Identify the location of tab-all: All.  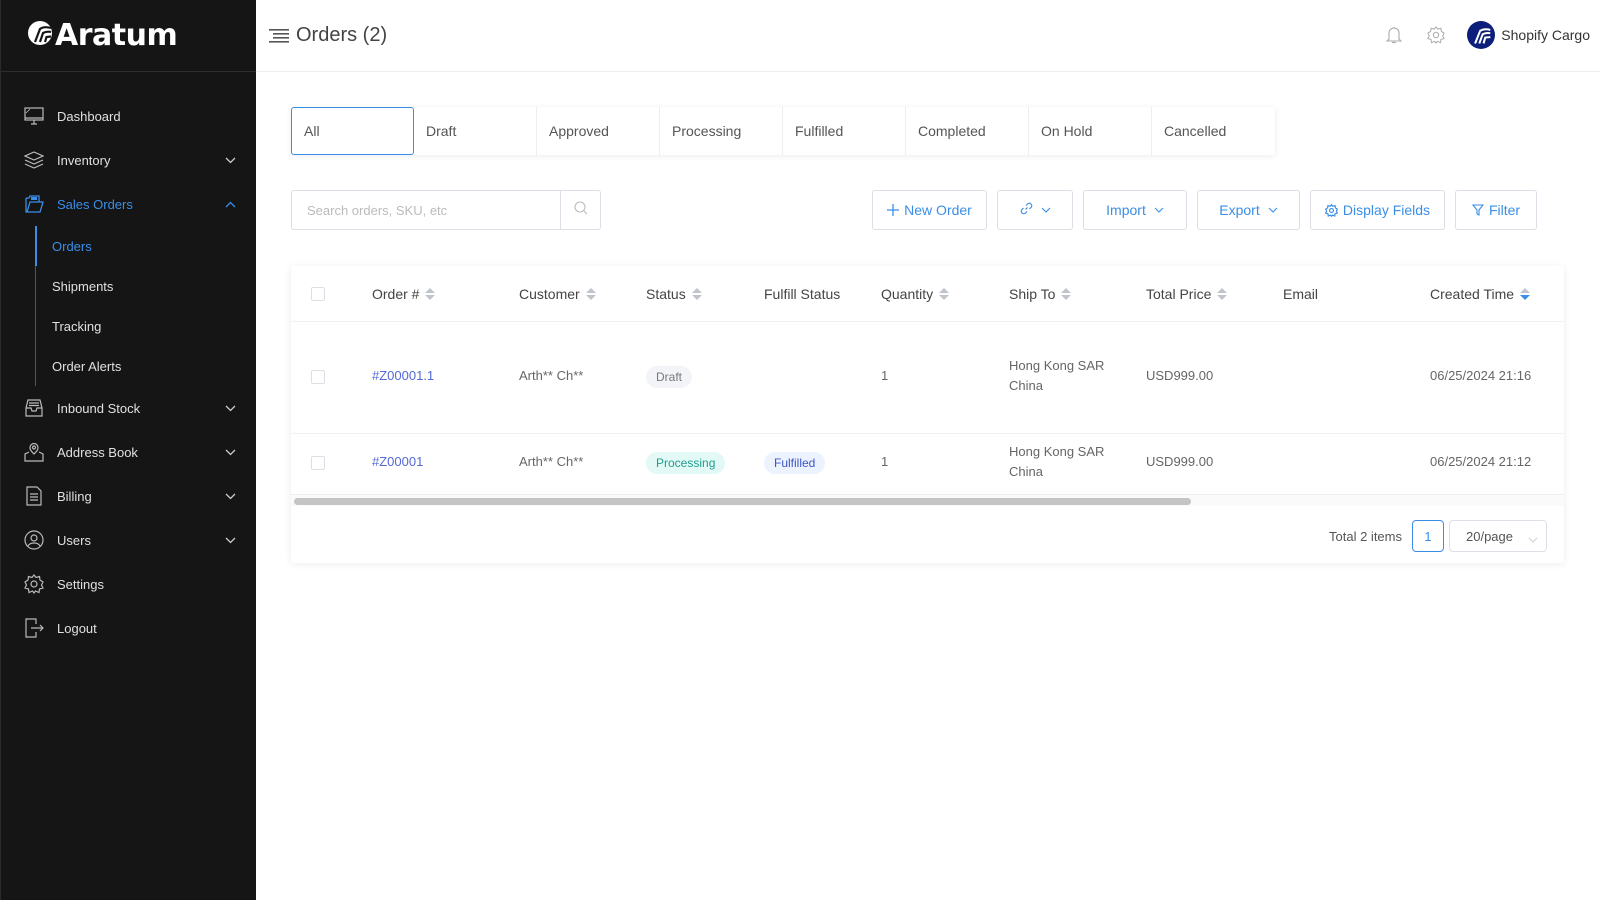
(352, 131).